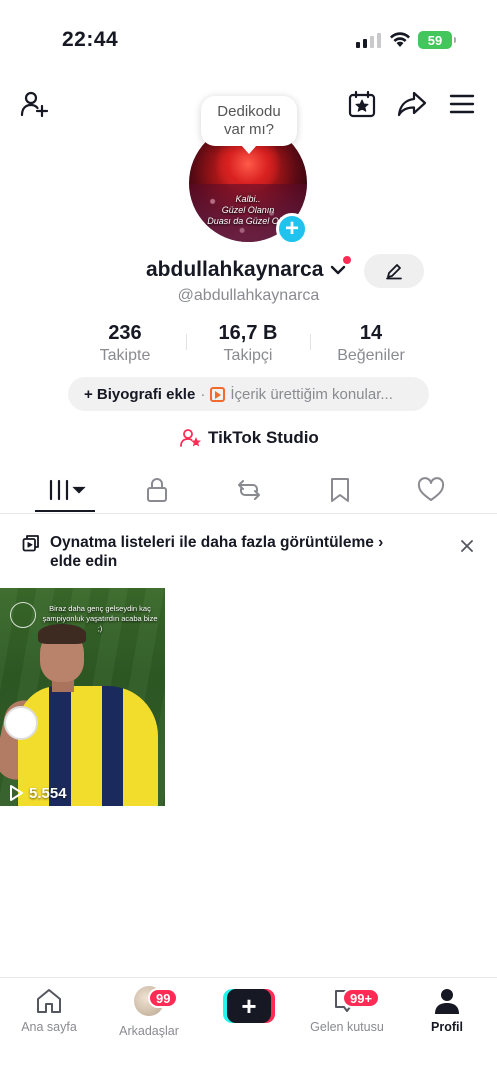  Describe the element at coordinates (248, 295) in the screenshot. I see `profile-handle: @abdullahkaynarca` at that location.